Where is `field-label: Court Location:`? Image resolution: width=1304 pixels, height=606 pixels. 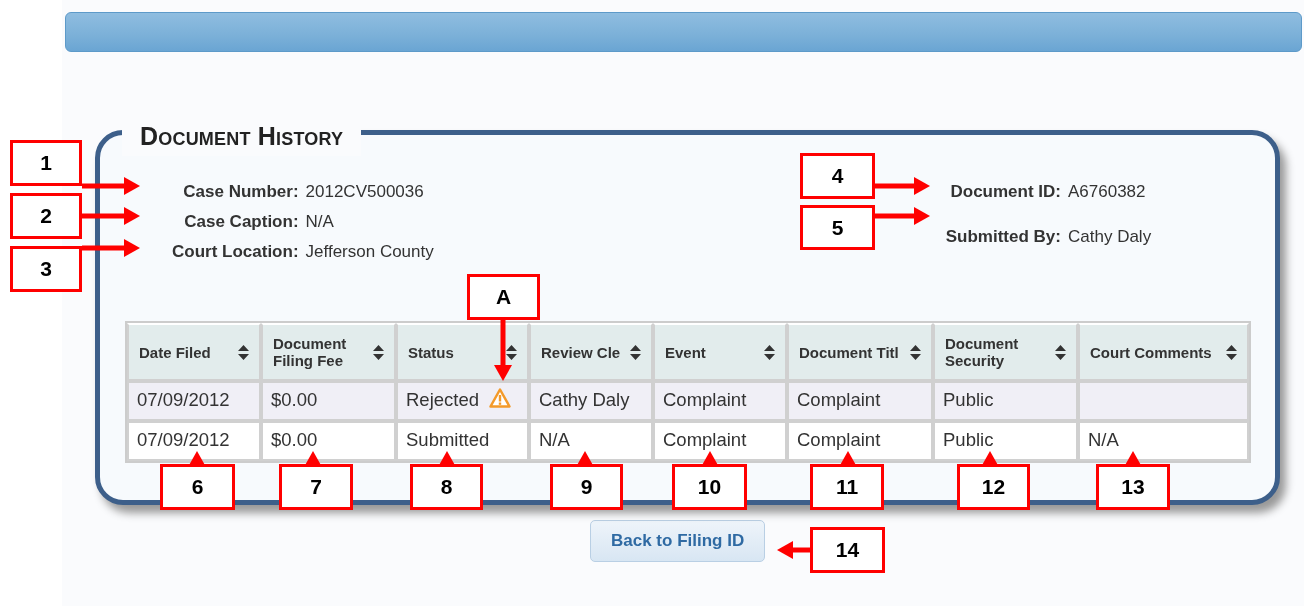 field-label: Court Location: is located at coordinates (235, 252).